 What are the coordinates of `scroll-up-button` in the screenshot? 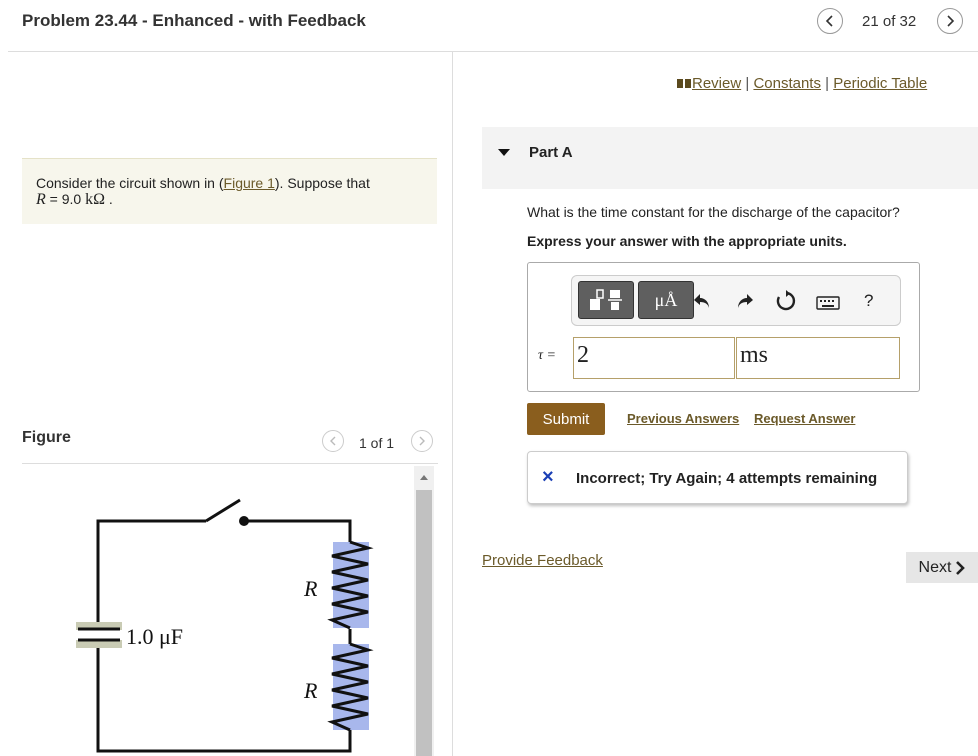 It's located at (424, 477).